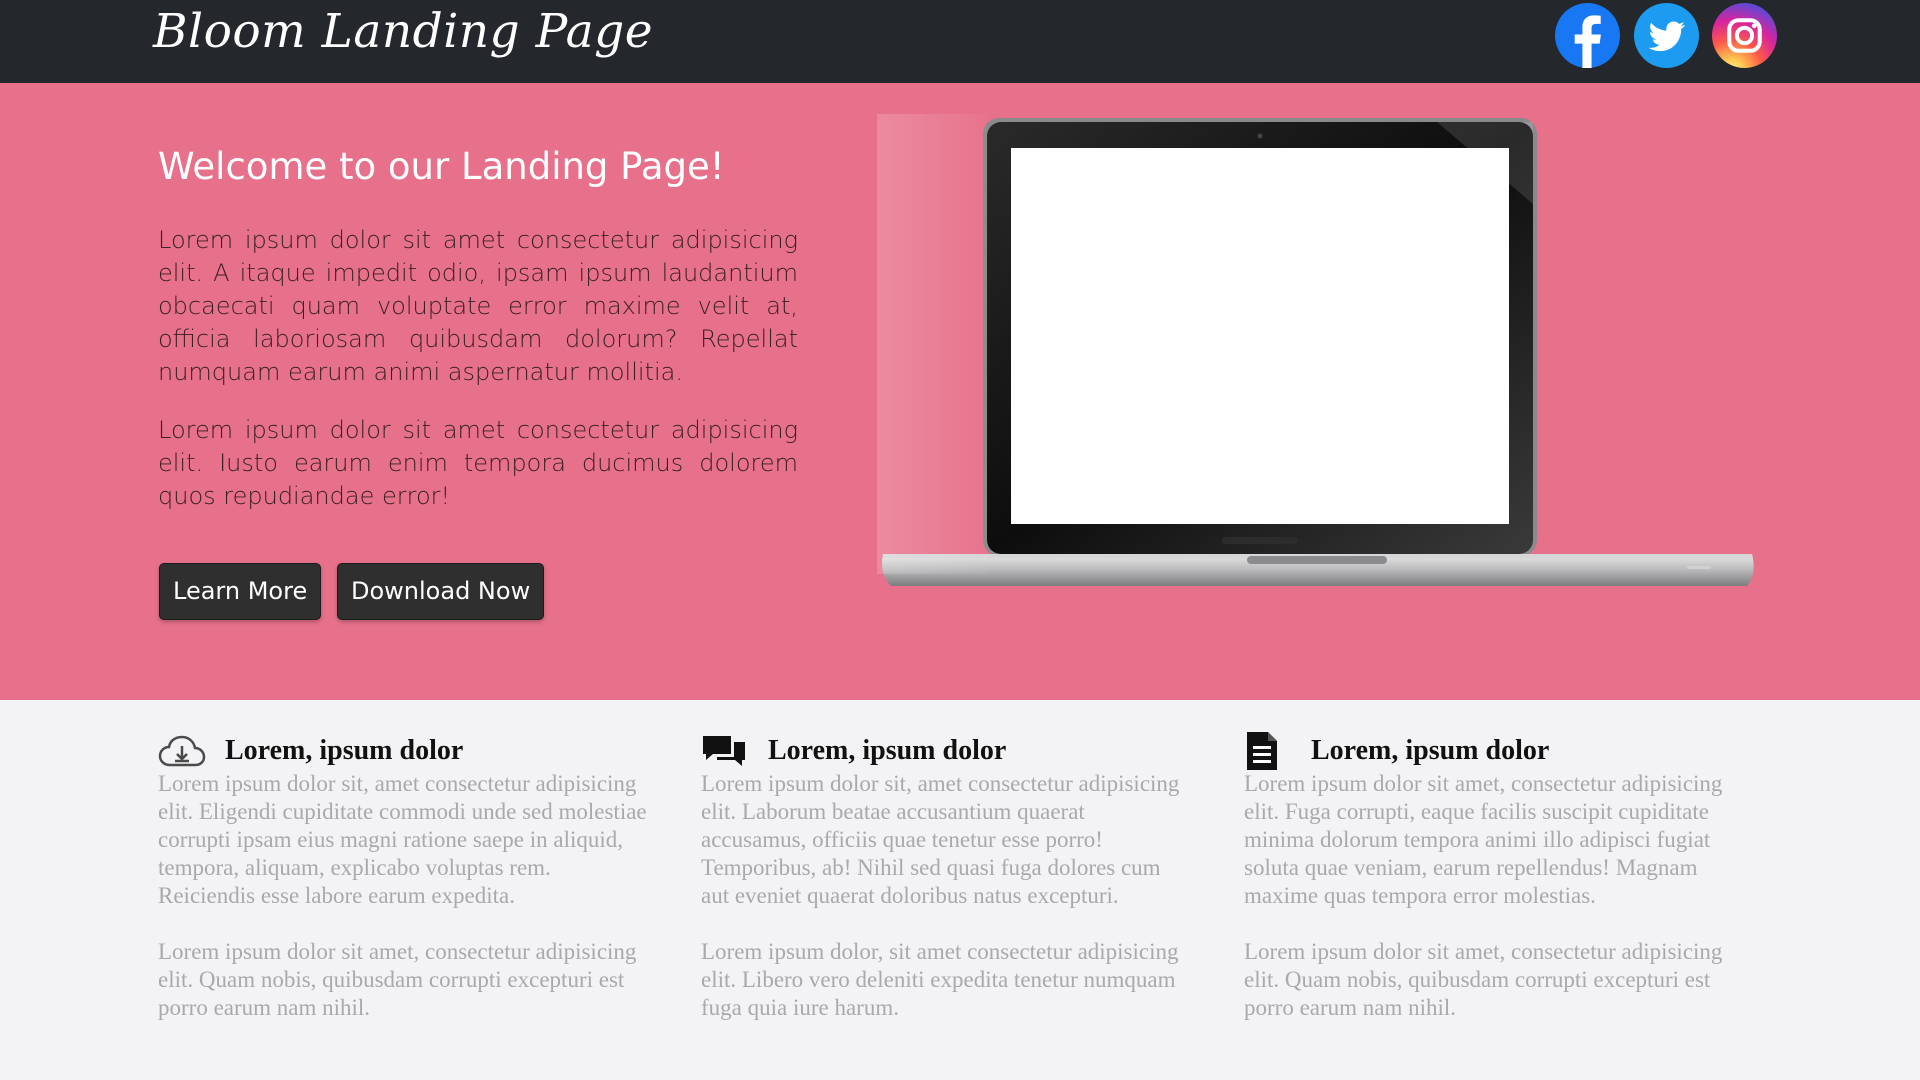 This screenshot has height=1080, width=1920. Describe the element at coordinates (960, 41) in the screenshot. I see `navbar: Bloom Landing Page` at that location.